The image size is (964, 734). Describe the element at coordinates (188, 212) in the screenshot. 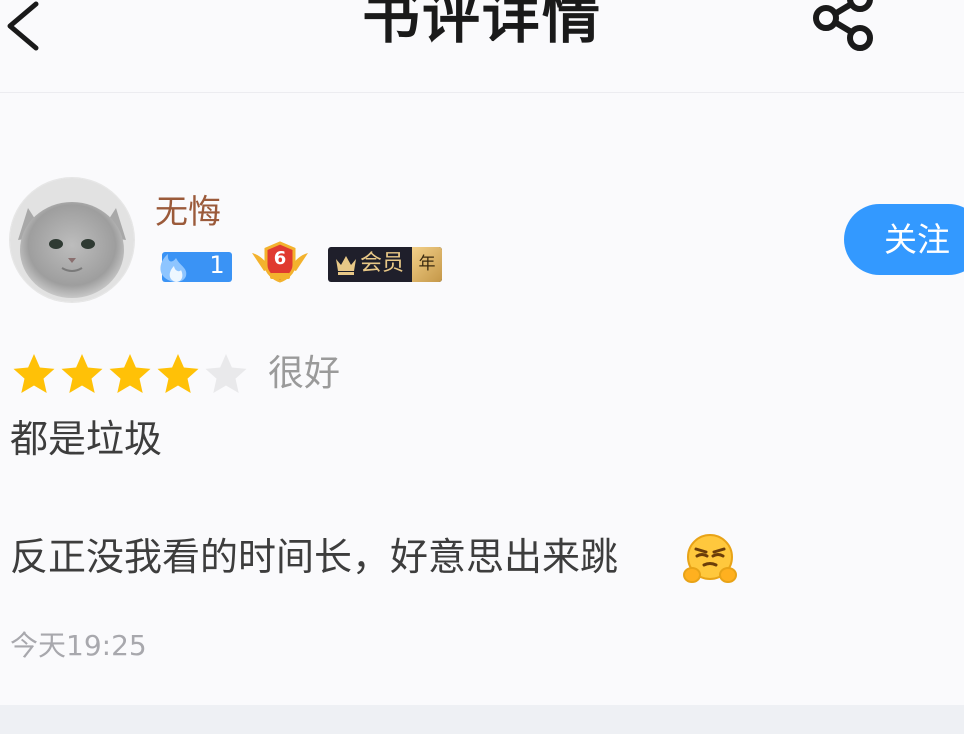

I see `username: 无悔` at that location.